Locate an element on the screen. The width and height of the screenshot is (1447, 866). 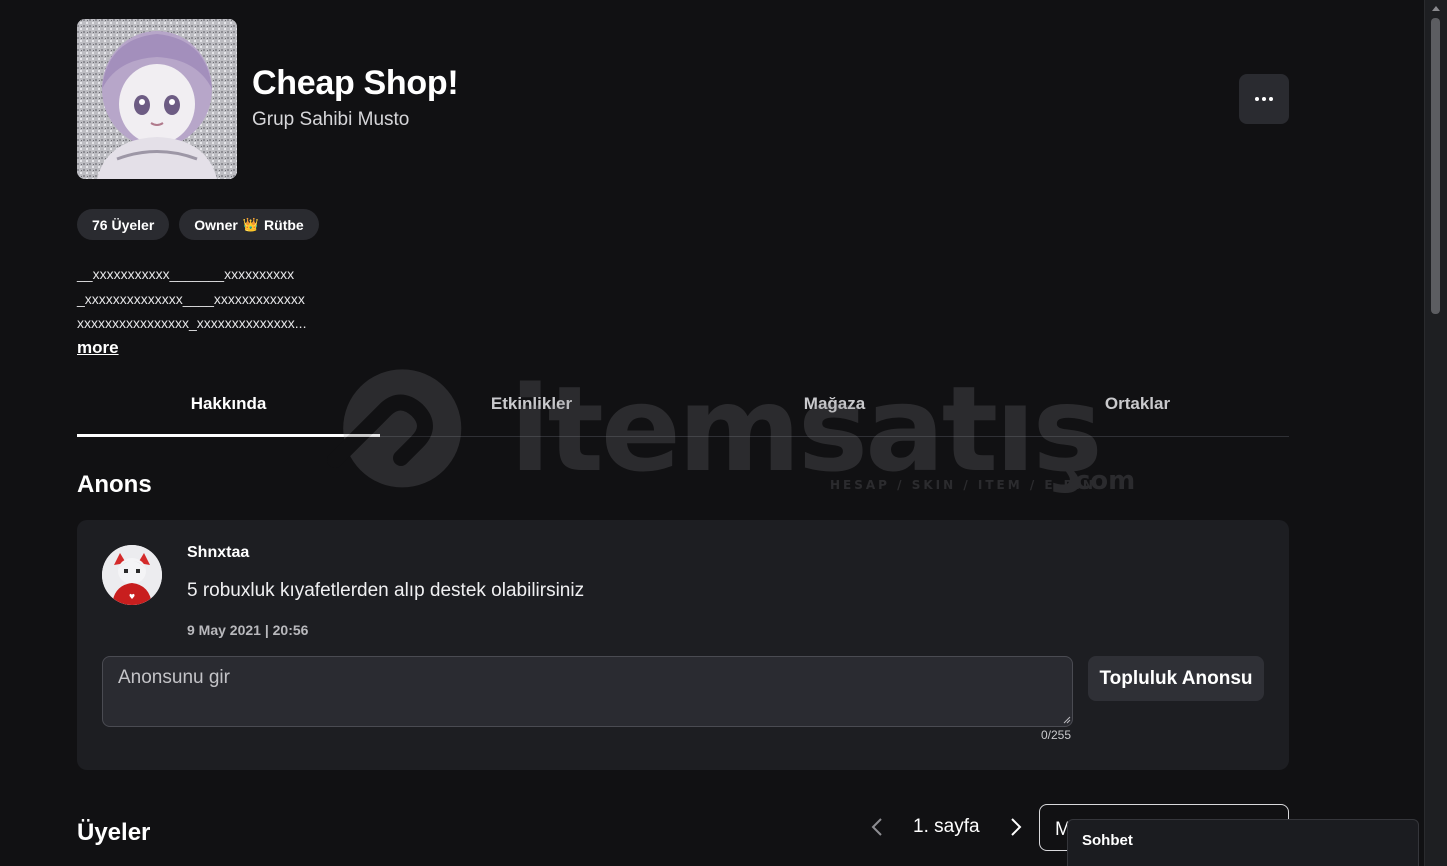
rank-pill: Owner 👑 Rütbe is located at coordinates (249, 224).